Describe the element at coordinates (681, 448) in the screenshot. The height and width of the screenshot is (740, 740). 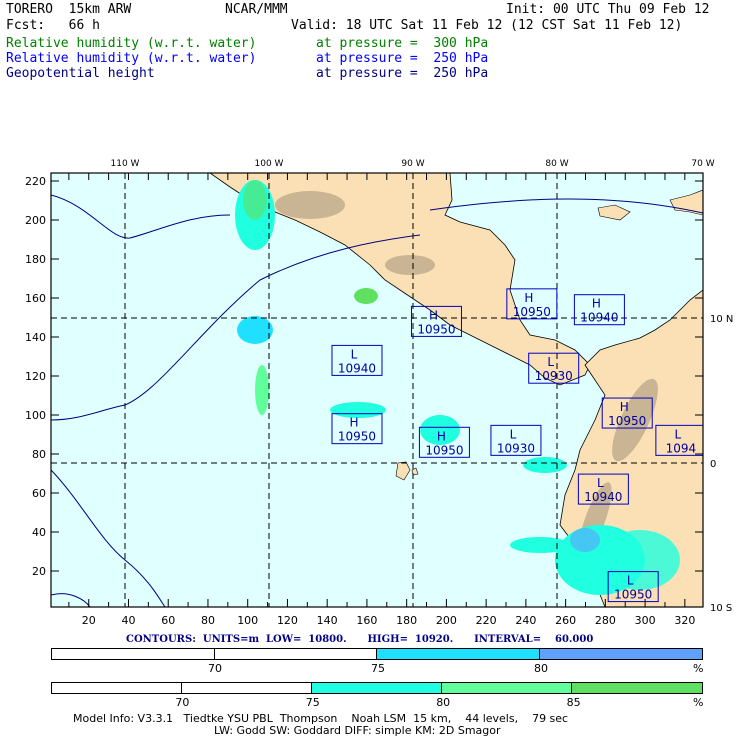
I see `center-value: 1094` at that location.